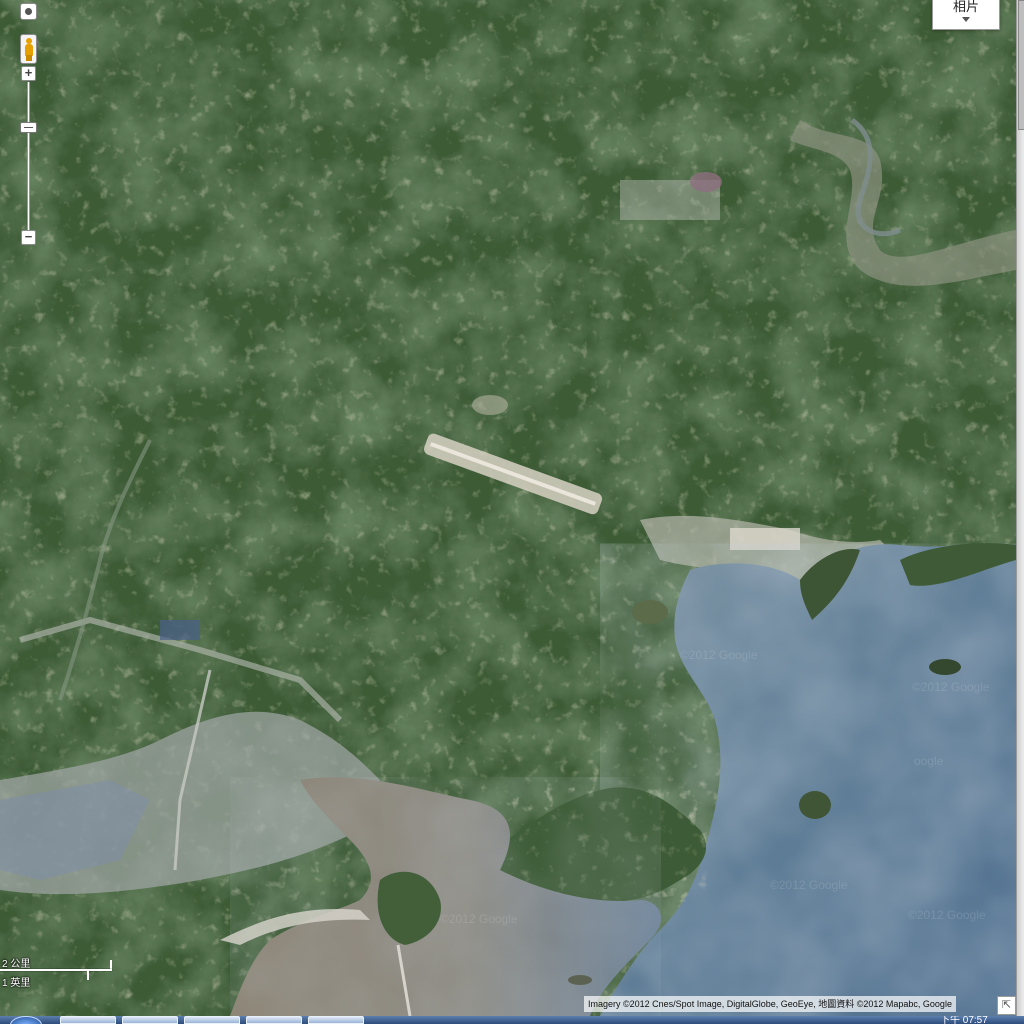 The width and height of the screenshot is (1024, 1024). What do you see at coordinates (28, 237) in the screenshot?
I see `zoom-out-icon: −` at bounding box center [28, 237].